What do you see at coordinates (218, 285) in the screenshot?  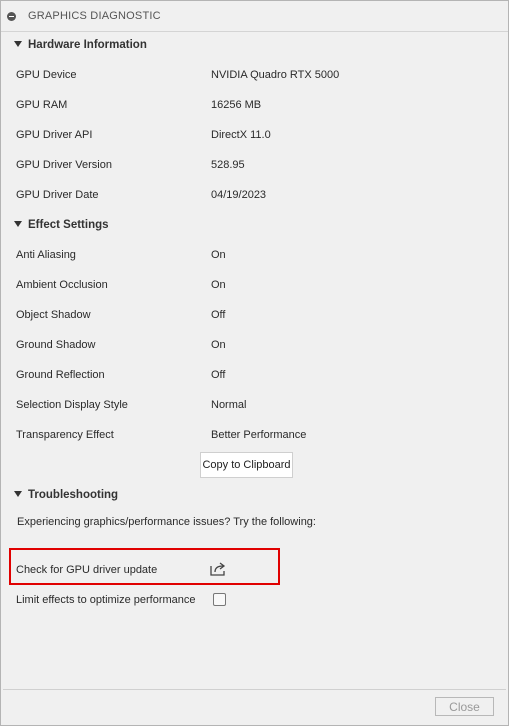 I see `ambient-occlusion-value: On` at bounding box center [218, 285].